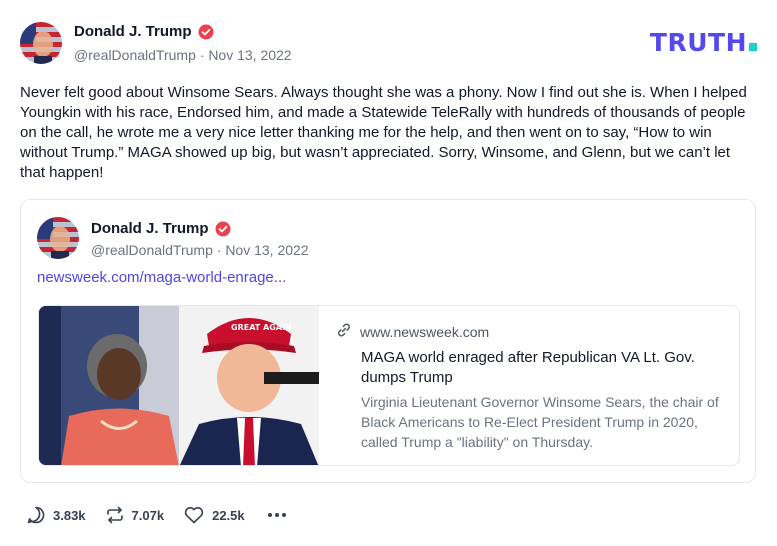  I want to click on like-button: 22.5k, so click(214, 515).